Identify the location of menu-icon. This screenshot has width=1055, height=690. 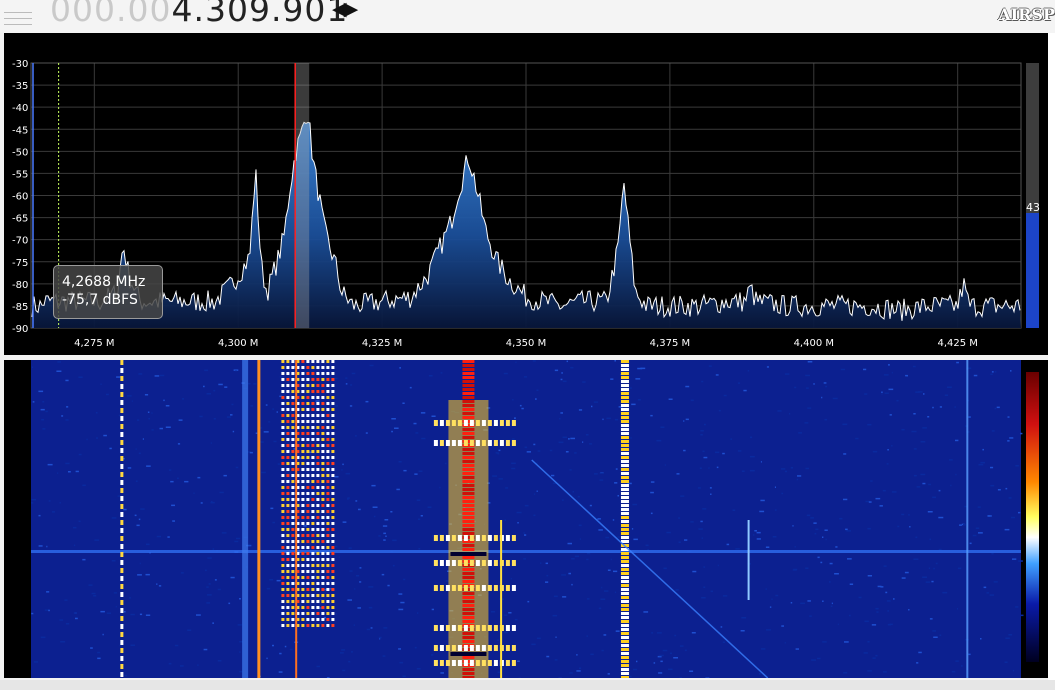
(19, 17).